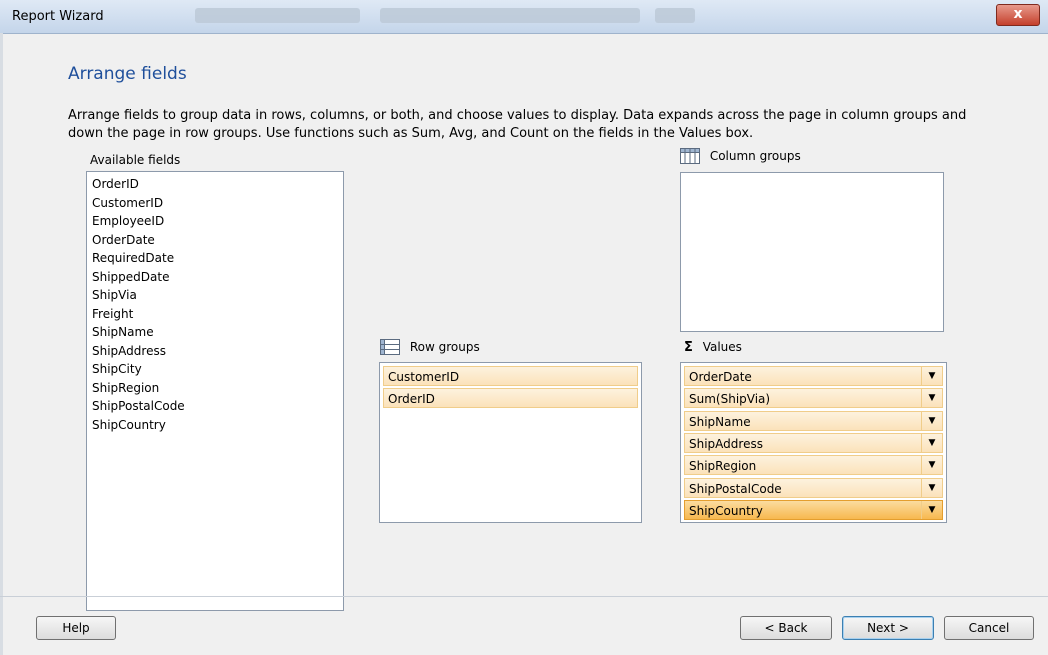 The width and height of the screenshot is (1048, 655). What do you see at coordinates (127, 74) in the screenshot?
I see `page-heading: Arrange fields` at bounding box center [127, 74].